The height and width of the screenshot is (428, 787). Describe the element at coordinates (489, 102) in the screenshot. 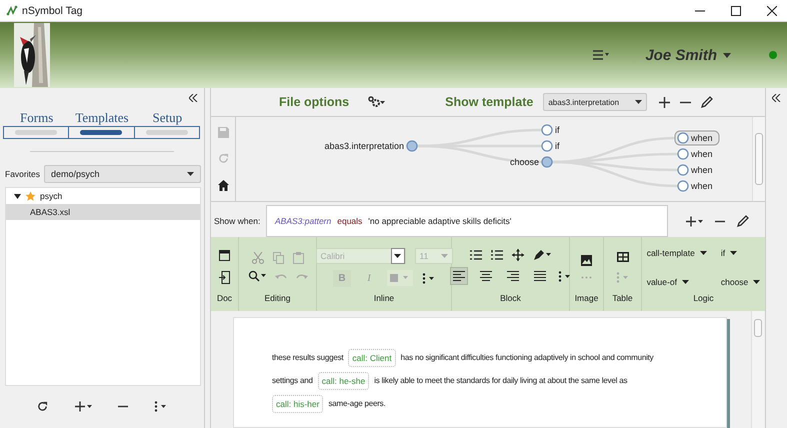

I see `show-template-label: Show template` at that location.